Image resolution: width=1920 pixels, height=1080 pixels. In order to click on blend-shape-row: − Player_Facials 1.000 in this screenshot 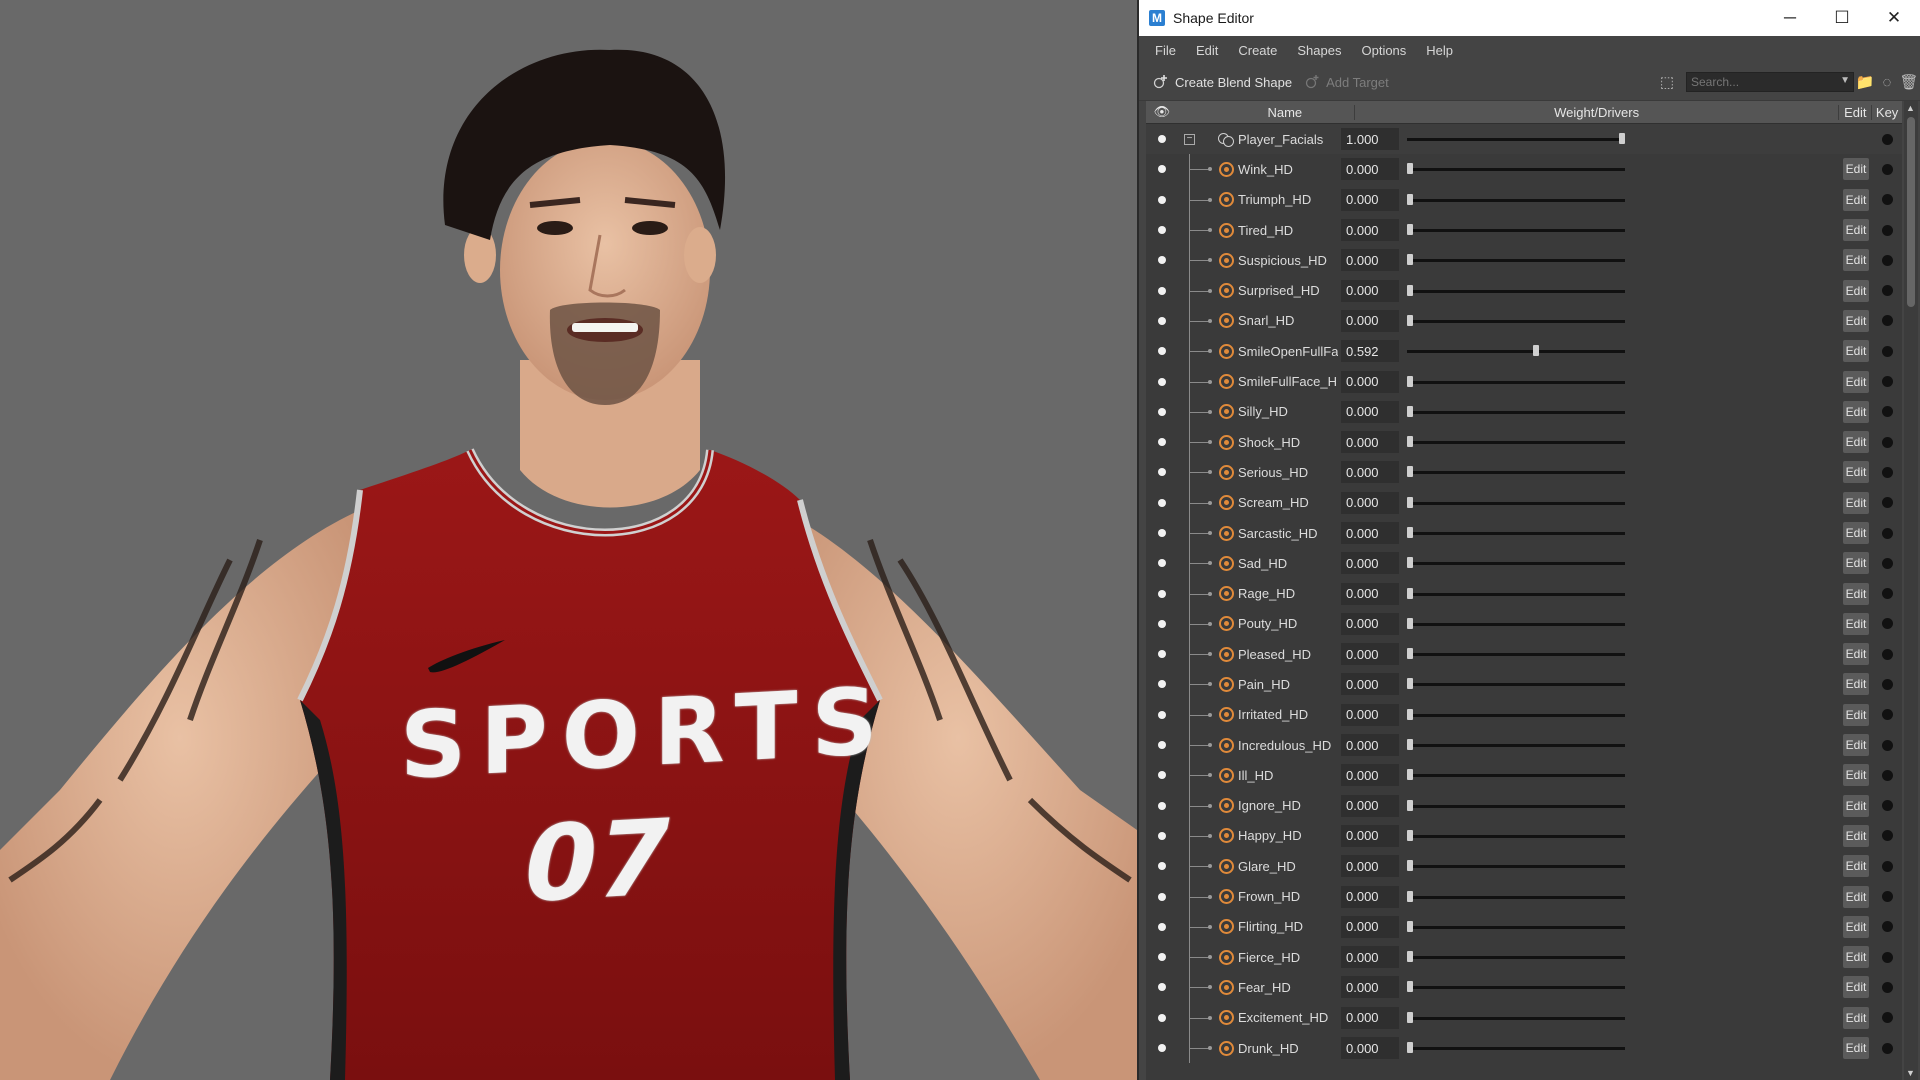, I will do `click(1524, 139)`.